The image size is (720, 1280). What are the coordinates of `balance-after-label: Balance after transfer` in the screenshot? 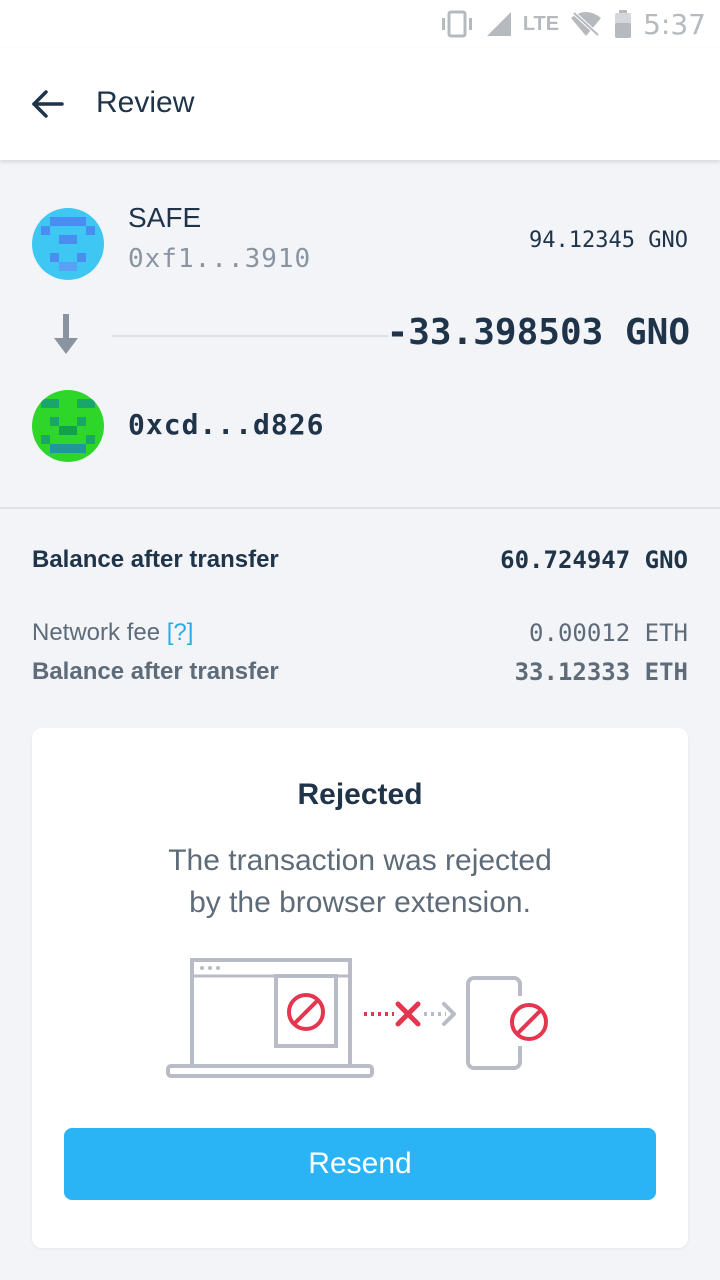 It's located at (155, 559).